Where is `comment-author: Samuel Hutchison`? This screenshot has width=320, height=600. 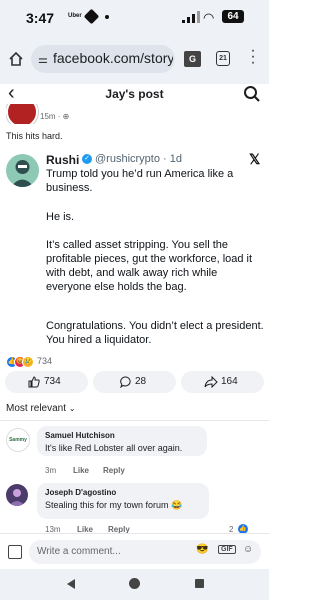
comment-author: Samuel Hutchison is located at coordinates (80, 435).